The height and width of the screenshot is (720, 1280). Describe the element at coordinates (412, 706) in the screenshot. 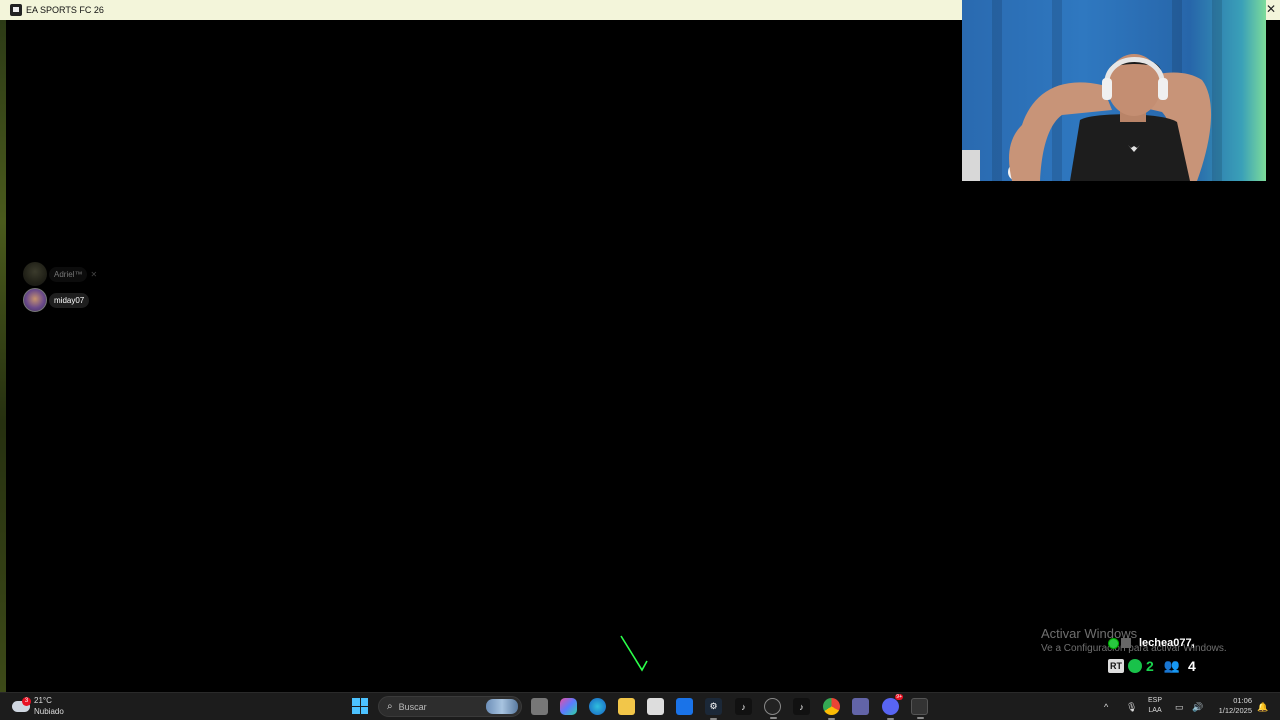

I see `search-placeholder: Buscar` at that location.